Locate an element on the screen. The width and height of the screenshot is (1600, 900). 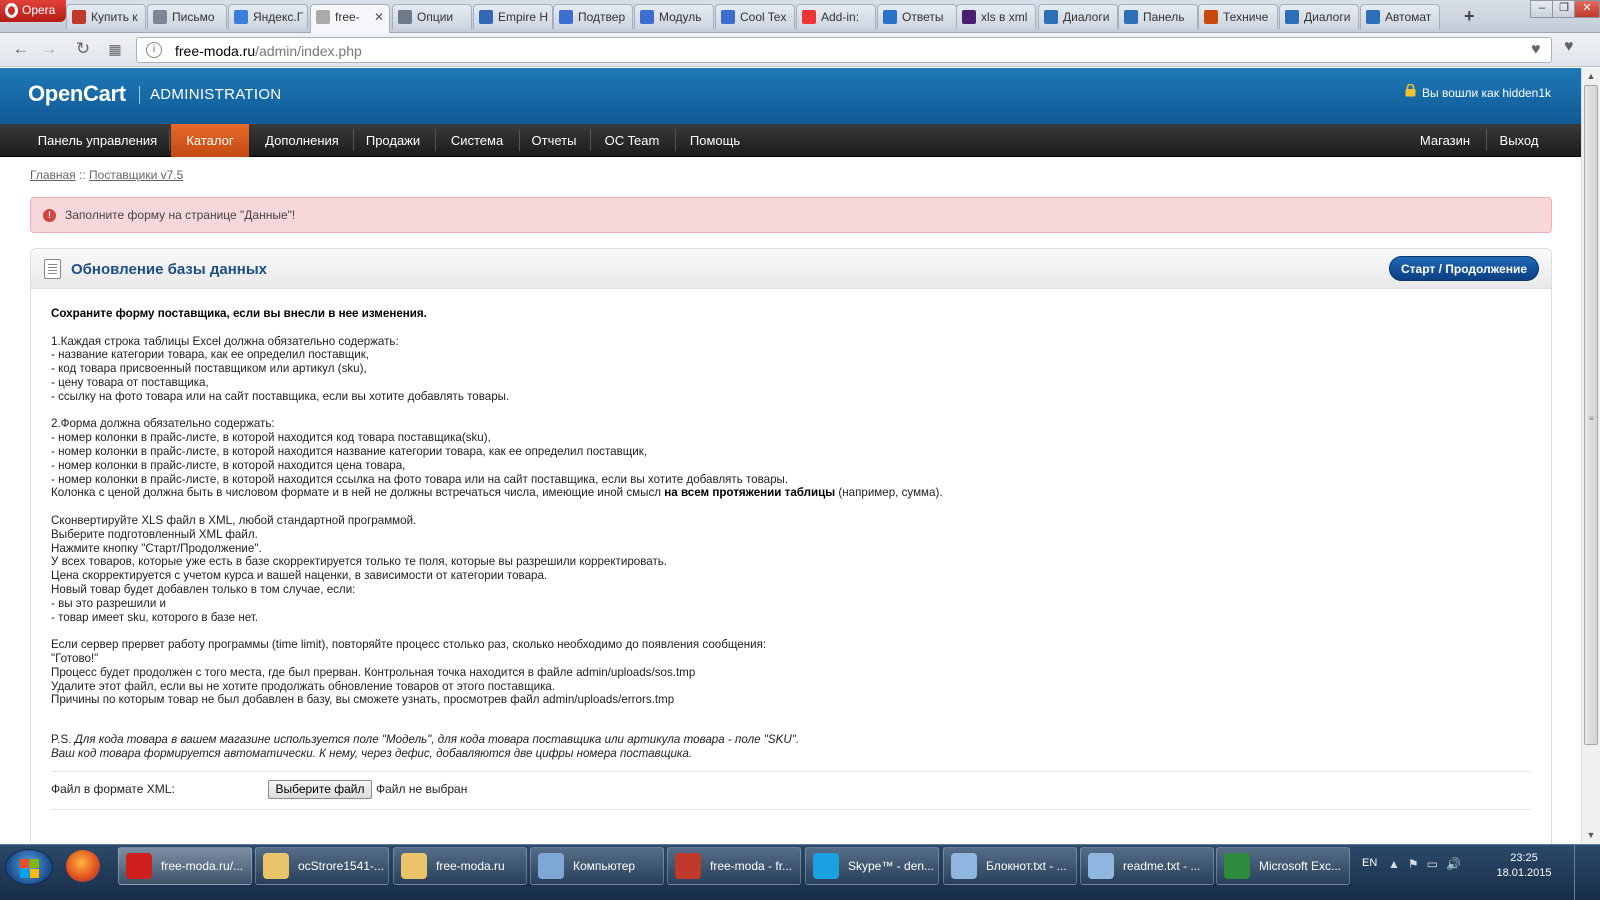
browser-tab: Яндекс.Г is located at coordinates (268, 16).